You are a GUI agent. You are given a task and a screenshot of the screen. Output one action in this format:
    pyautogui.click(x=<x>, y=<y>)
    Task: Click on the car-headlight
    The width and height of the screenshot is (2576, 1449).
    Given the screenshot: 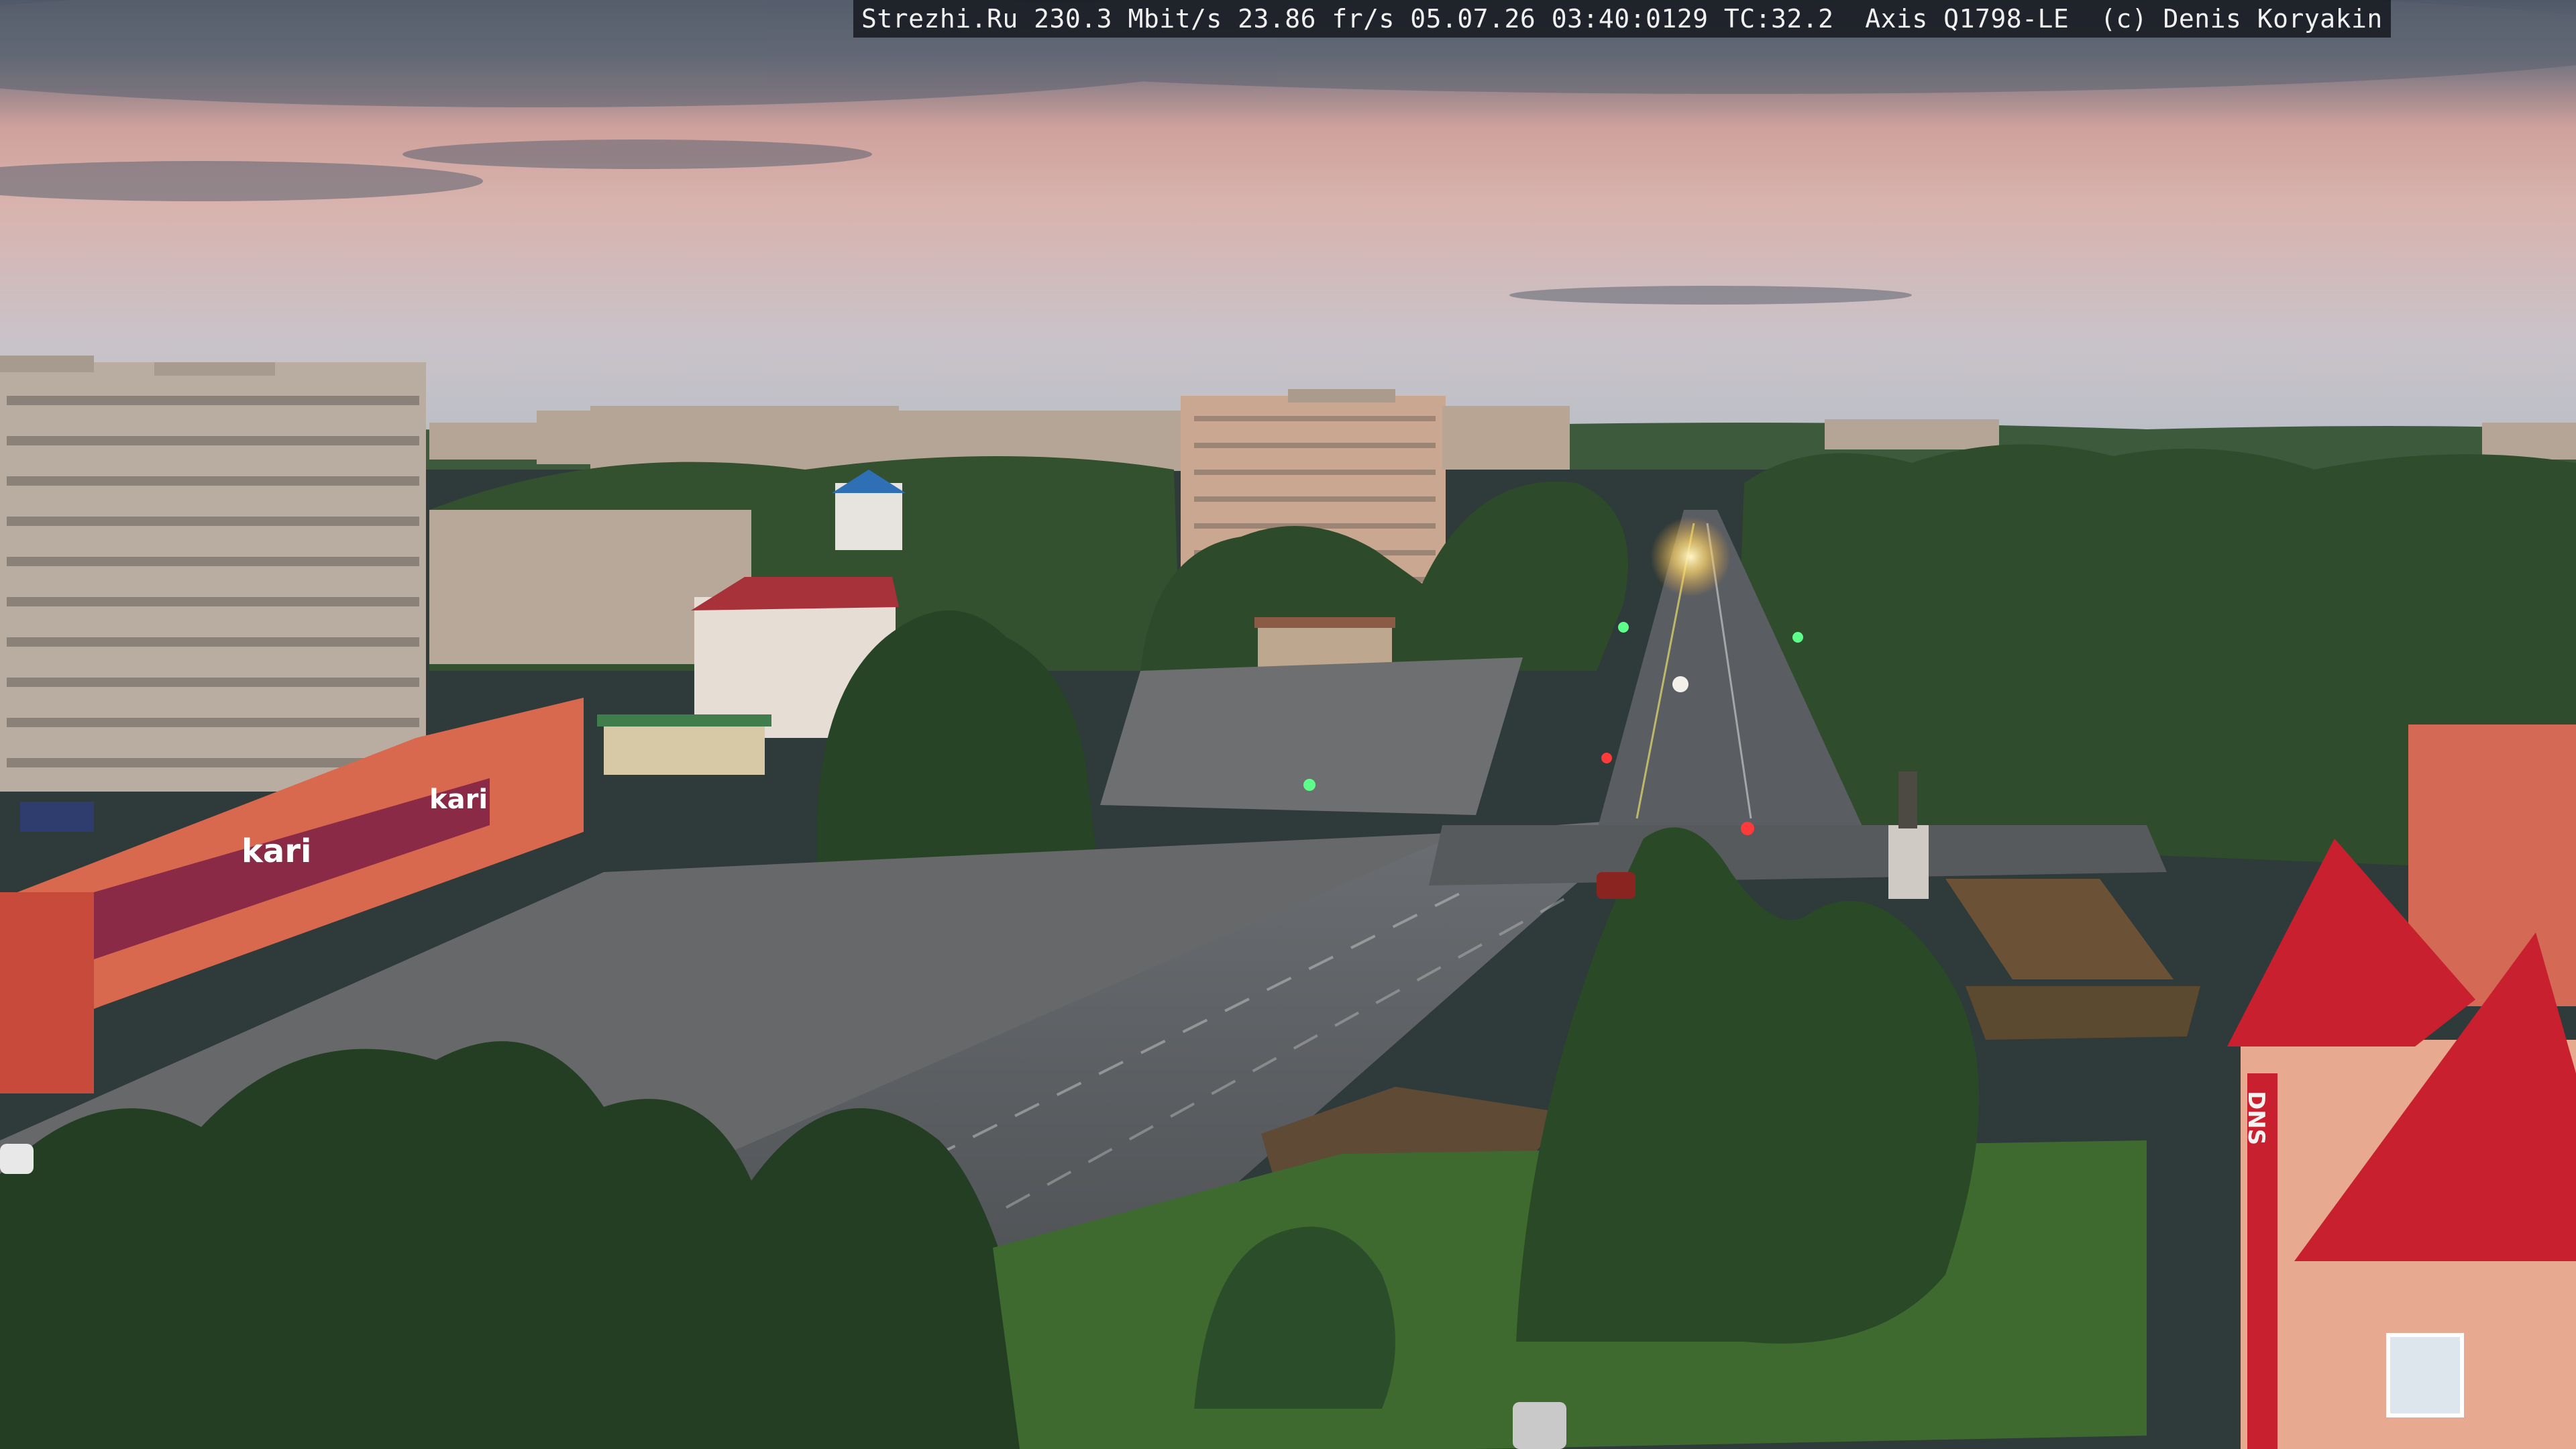 What is the action you would take?
    pyautogui.click(x=1680, y=684)
    